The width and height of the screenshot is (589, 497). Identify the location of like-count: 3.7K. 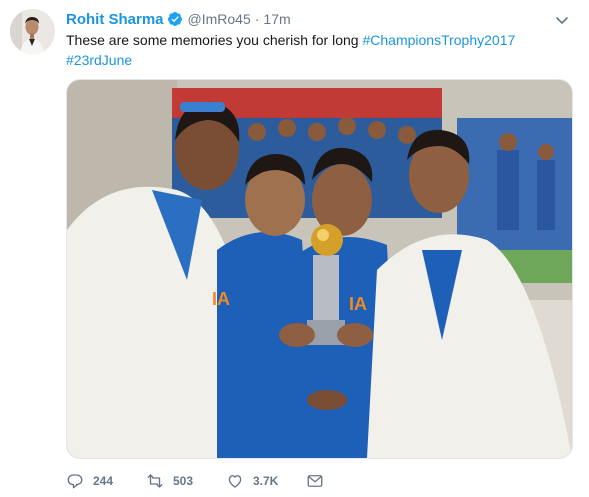
(266, 481).